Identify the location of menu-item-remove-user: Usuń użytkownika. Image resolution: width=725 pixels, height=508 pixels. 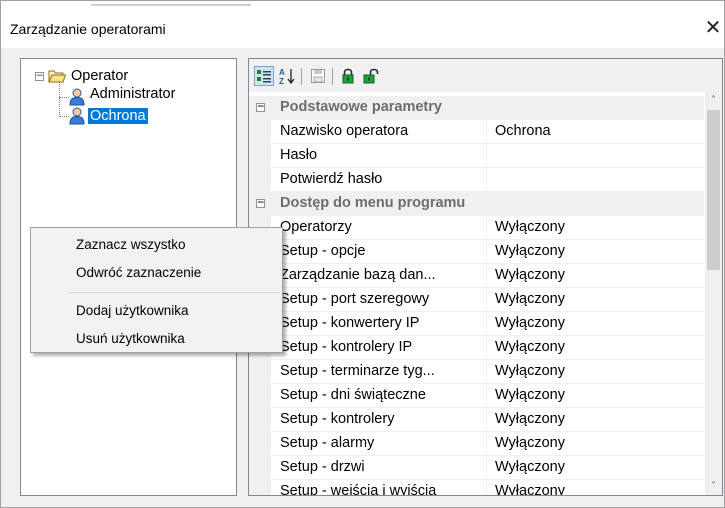
(130, 338).